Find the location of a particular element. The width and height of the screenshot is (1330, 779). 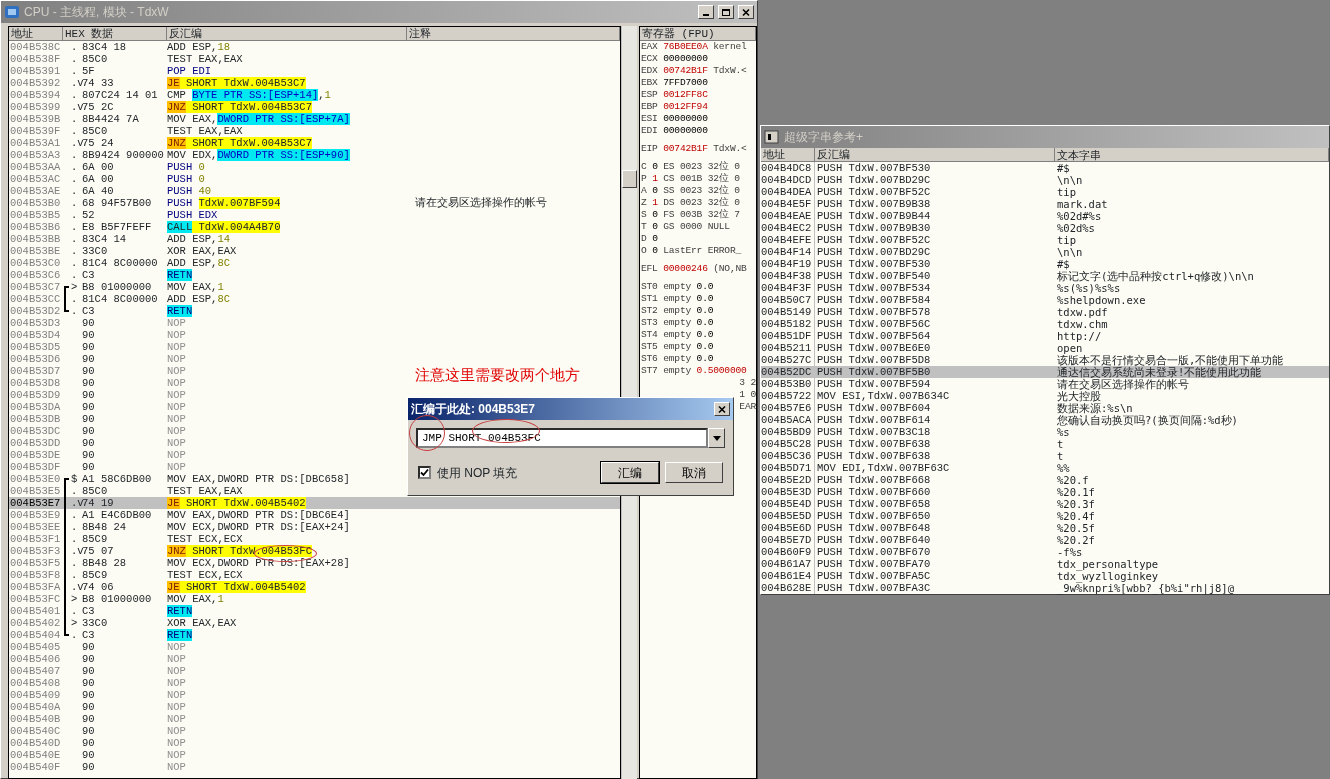

string-cell-text: tdx_wyzlloginkey is located at coordinates (1108, 576).